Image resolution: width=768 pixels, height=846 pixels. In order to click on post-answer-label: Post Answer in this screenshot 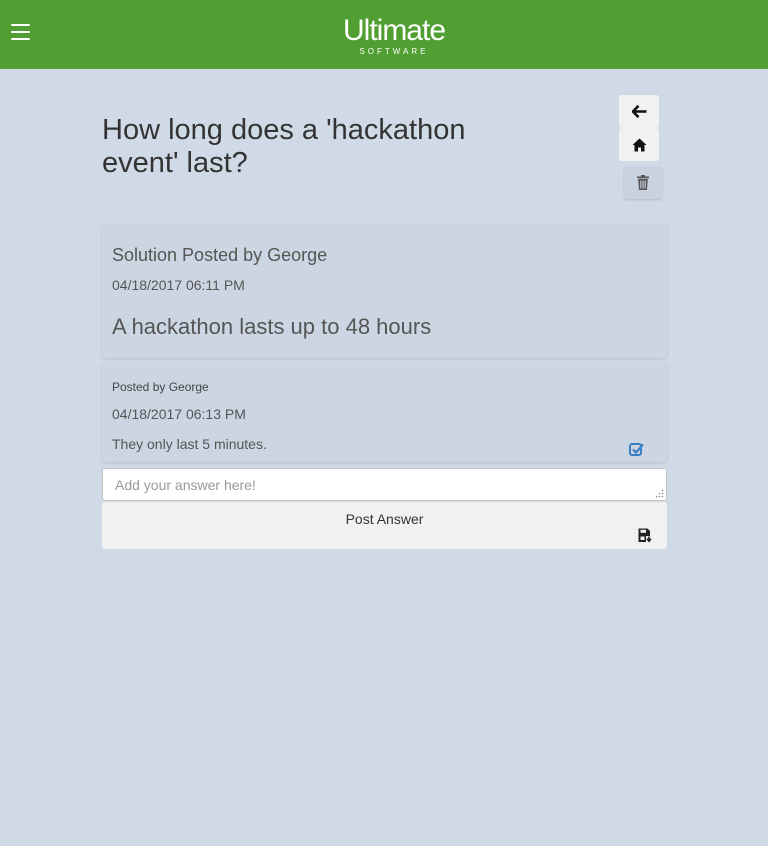, I will do `click(384, 519)`.